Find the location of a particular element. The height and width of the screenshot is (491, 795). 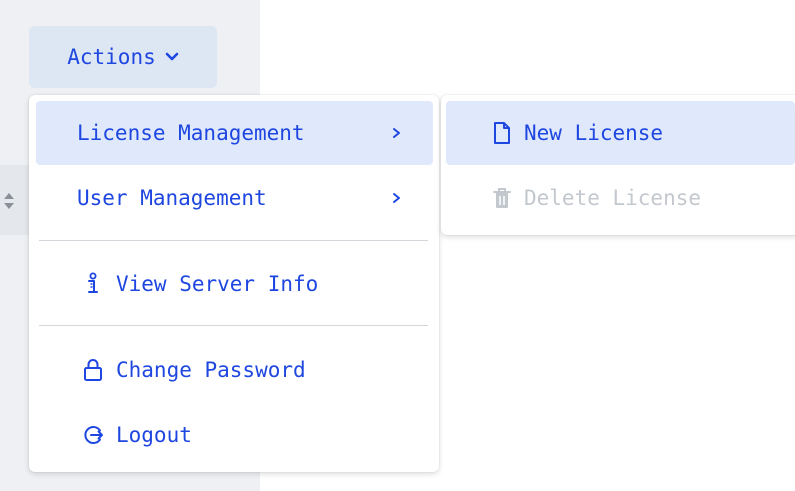

submenu-item-new-license: New License is located at coordinates (620, 133).